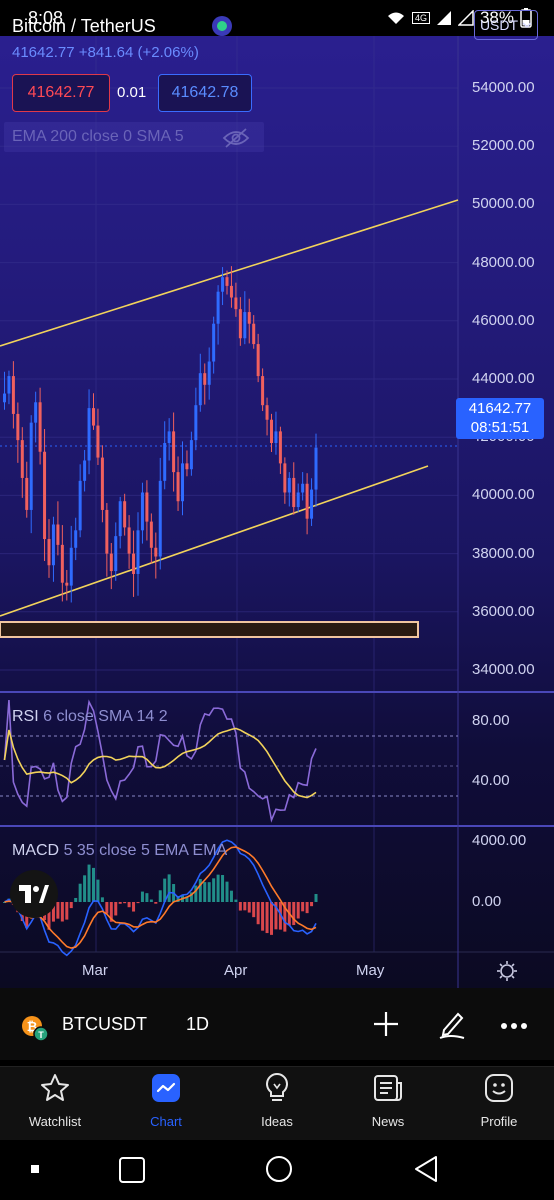 This screenshot has height=1200, width=554. I want to click on back-icon, so click(426, 1169).